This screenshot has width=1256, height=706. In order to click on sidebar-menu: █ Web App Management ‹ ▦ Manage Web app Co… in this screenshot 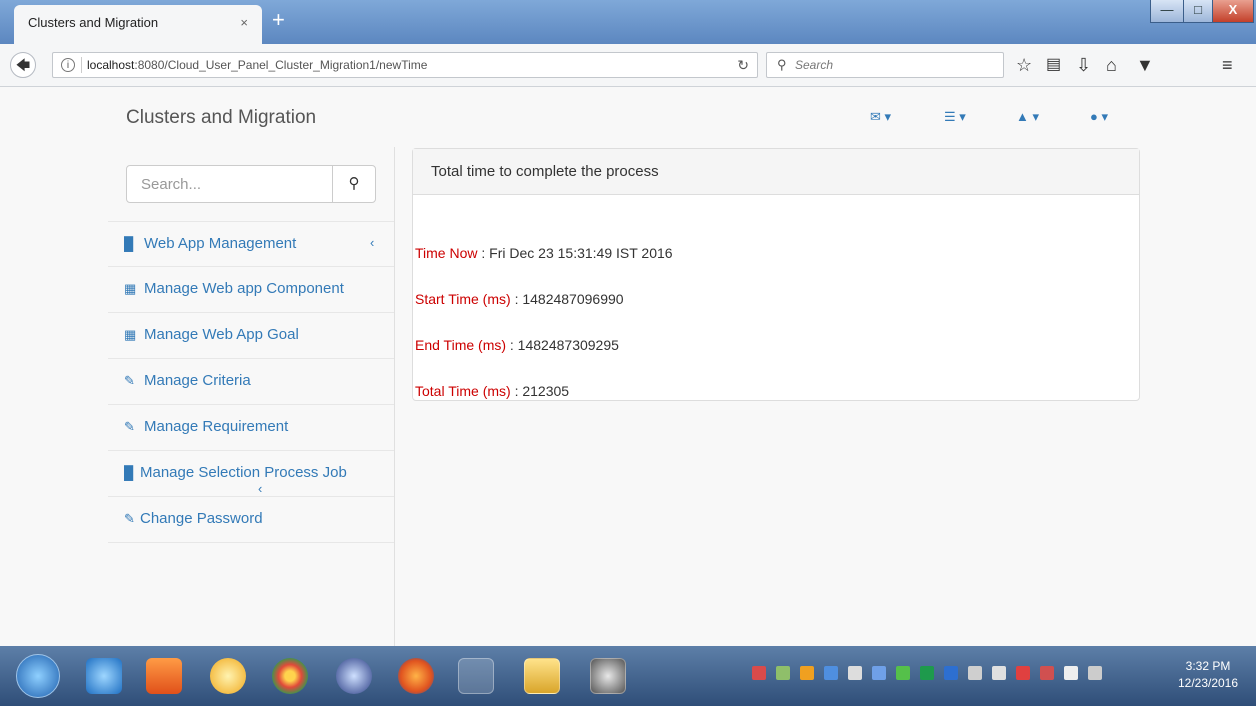, I will do `click(251, 382)`.